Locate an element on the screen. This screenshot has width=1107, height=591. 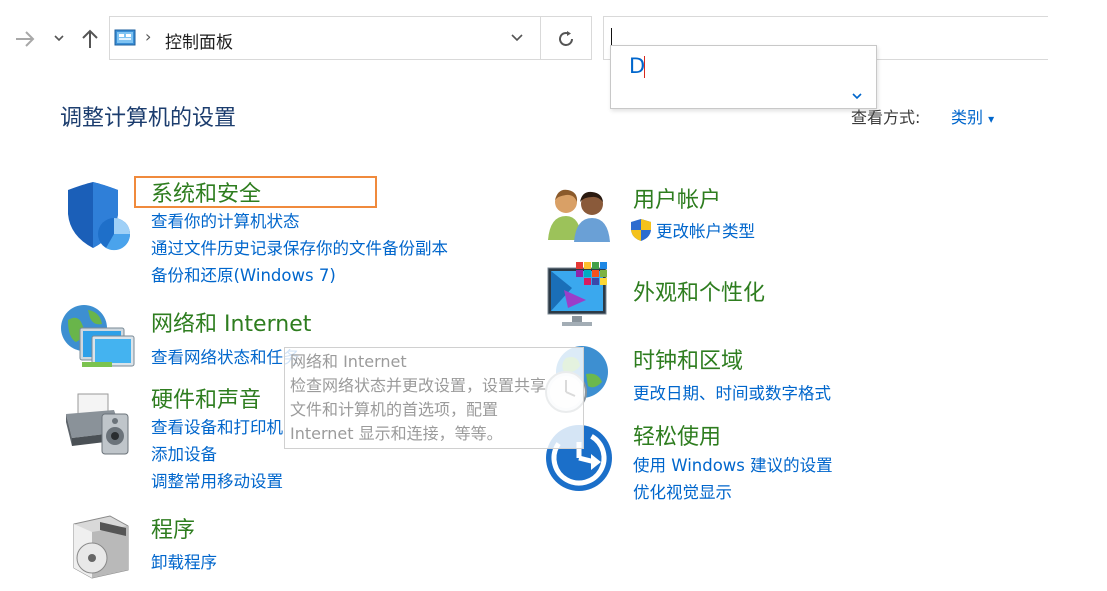
link-windows-recommended-settings: 使用 Windows 建议的设置 is located at coordinates (733, 464).